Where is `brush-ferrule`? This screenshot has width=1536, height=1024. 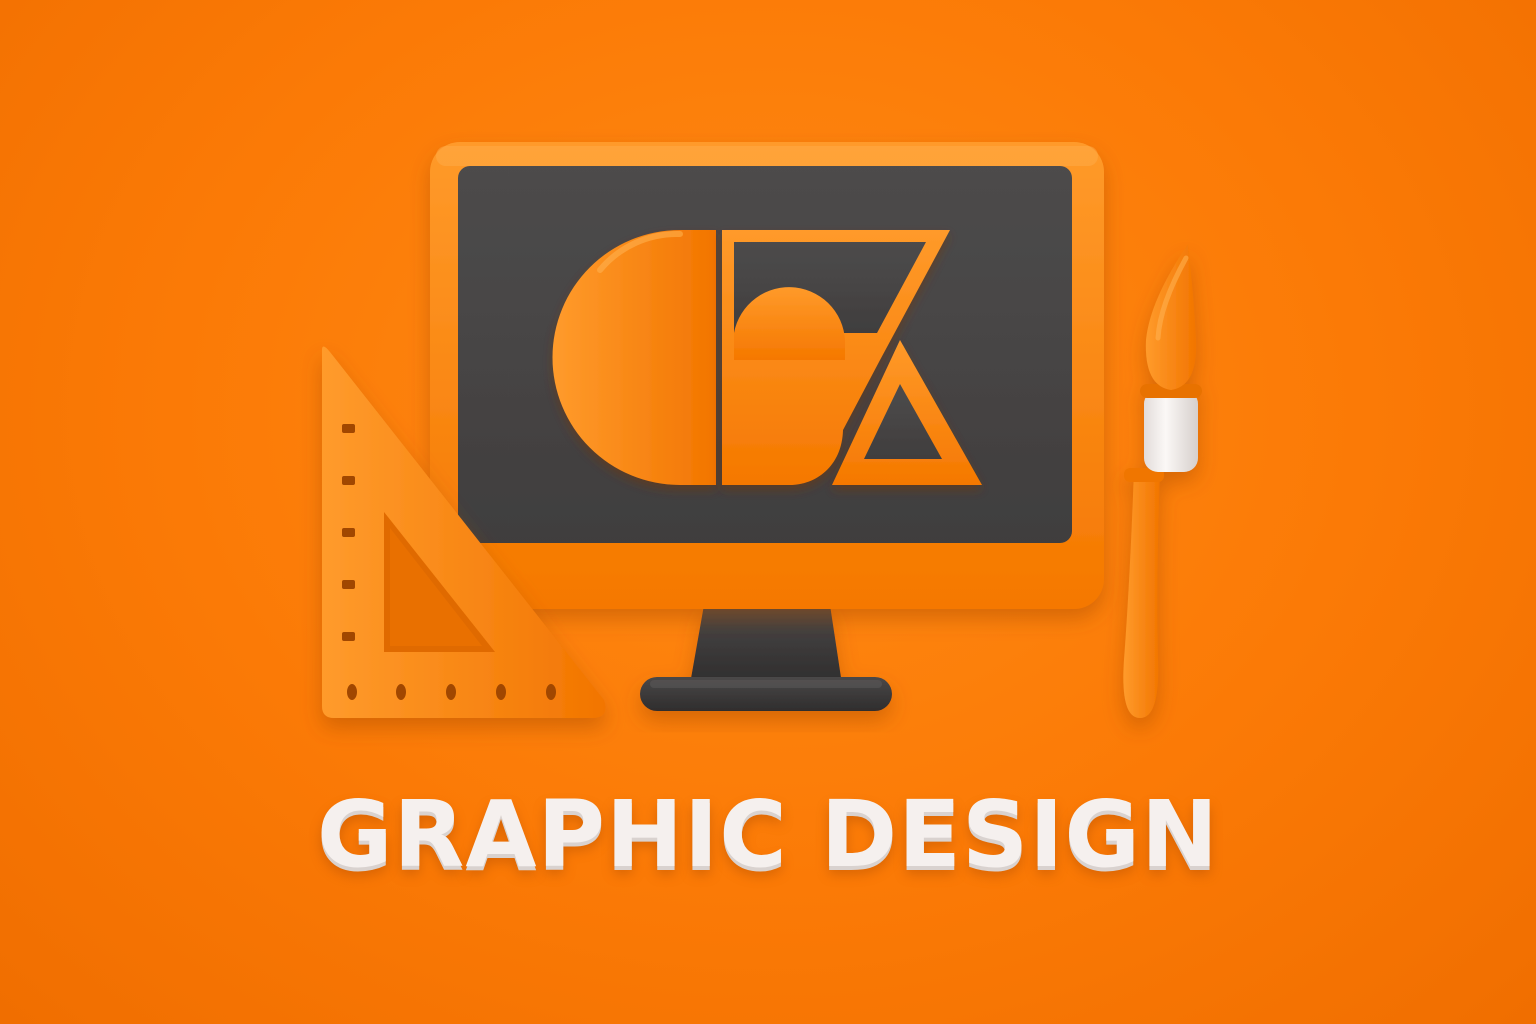
brush-ferrule is located at coordinates (1171, 431).